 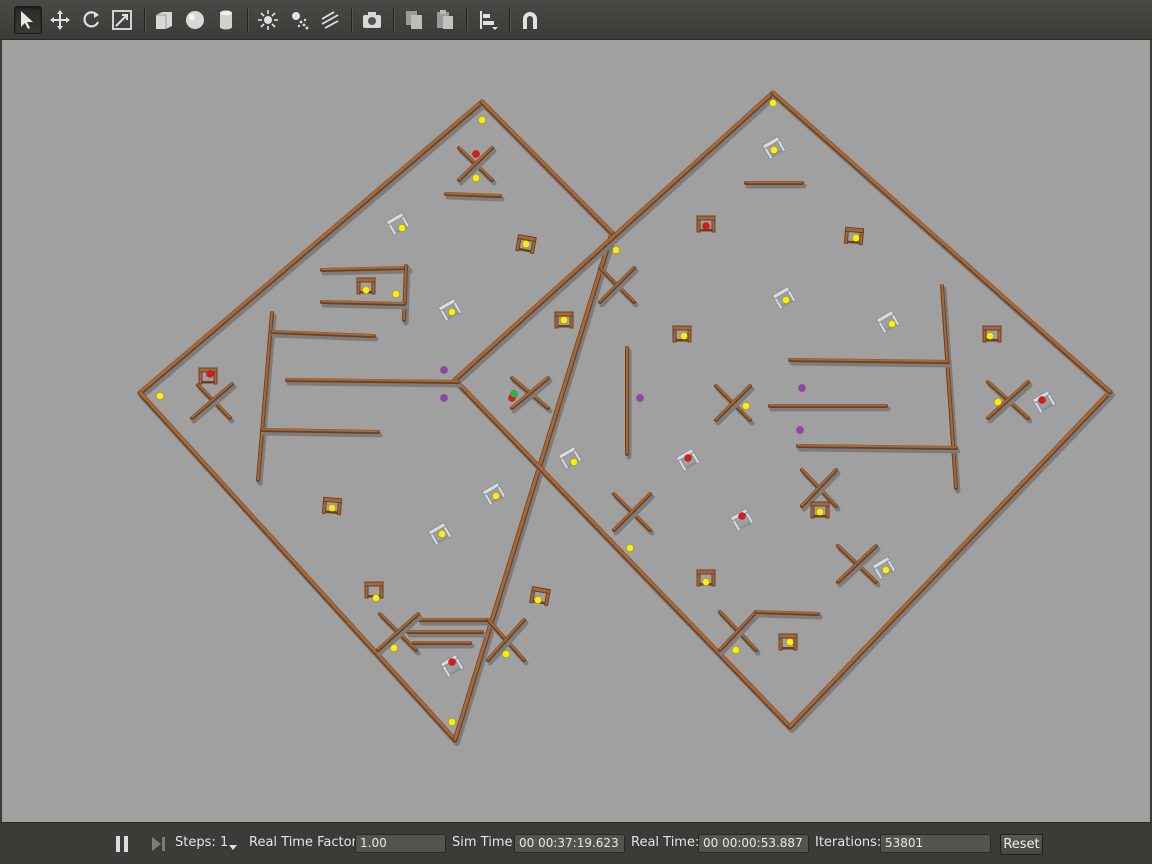 I want to click on real-time-factor-label: Real Time Factor:, so click(x=305, y=842).